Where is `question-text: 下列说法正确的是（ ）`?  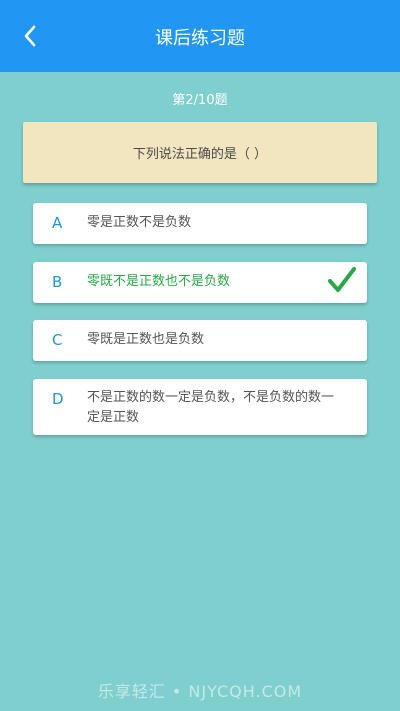 question-text: 下列说法正确的是（ ） is located at coordinates (200, 154).